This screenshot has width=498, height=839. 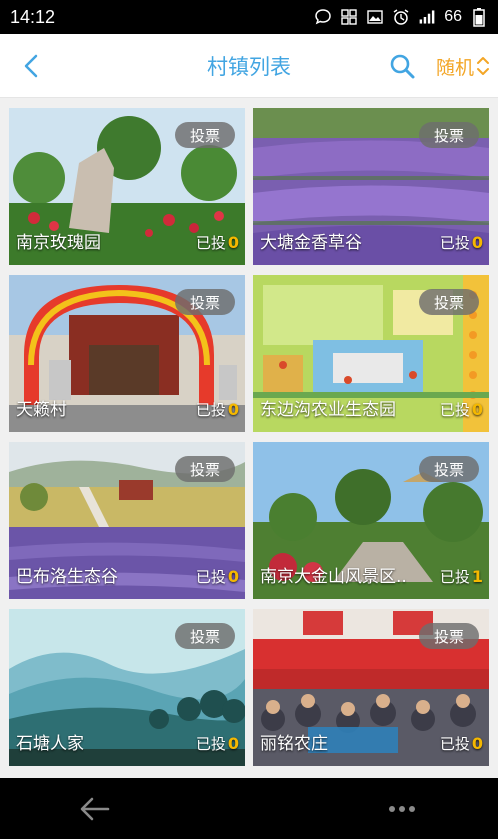 I want to click on village-card: 投票 巴布洛生态谷 已投 0, so click(x=127, y=520).